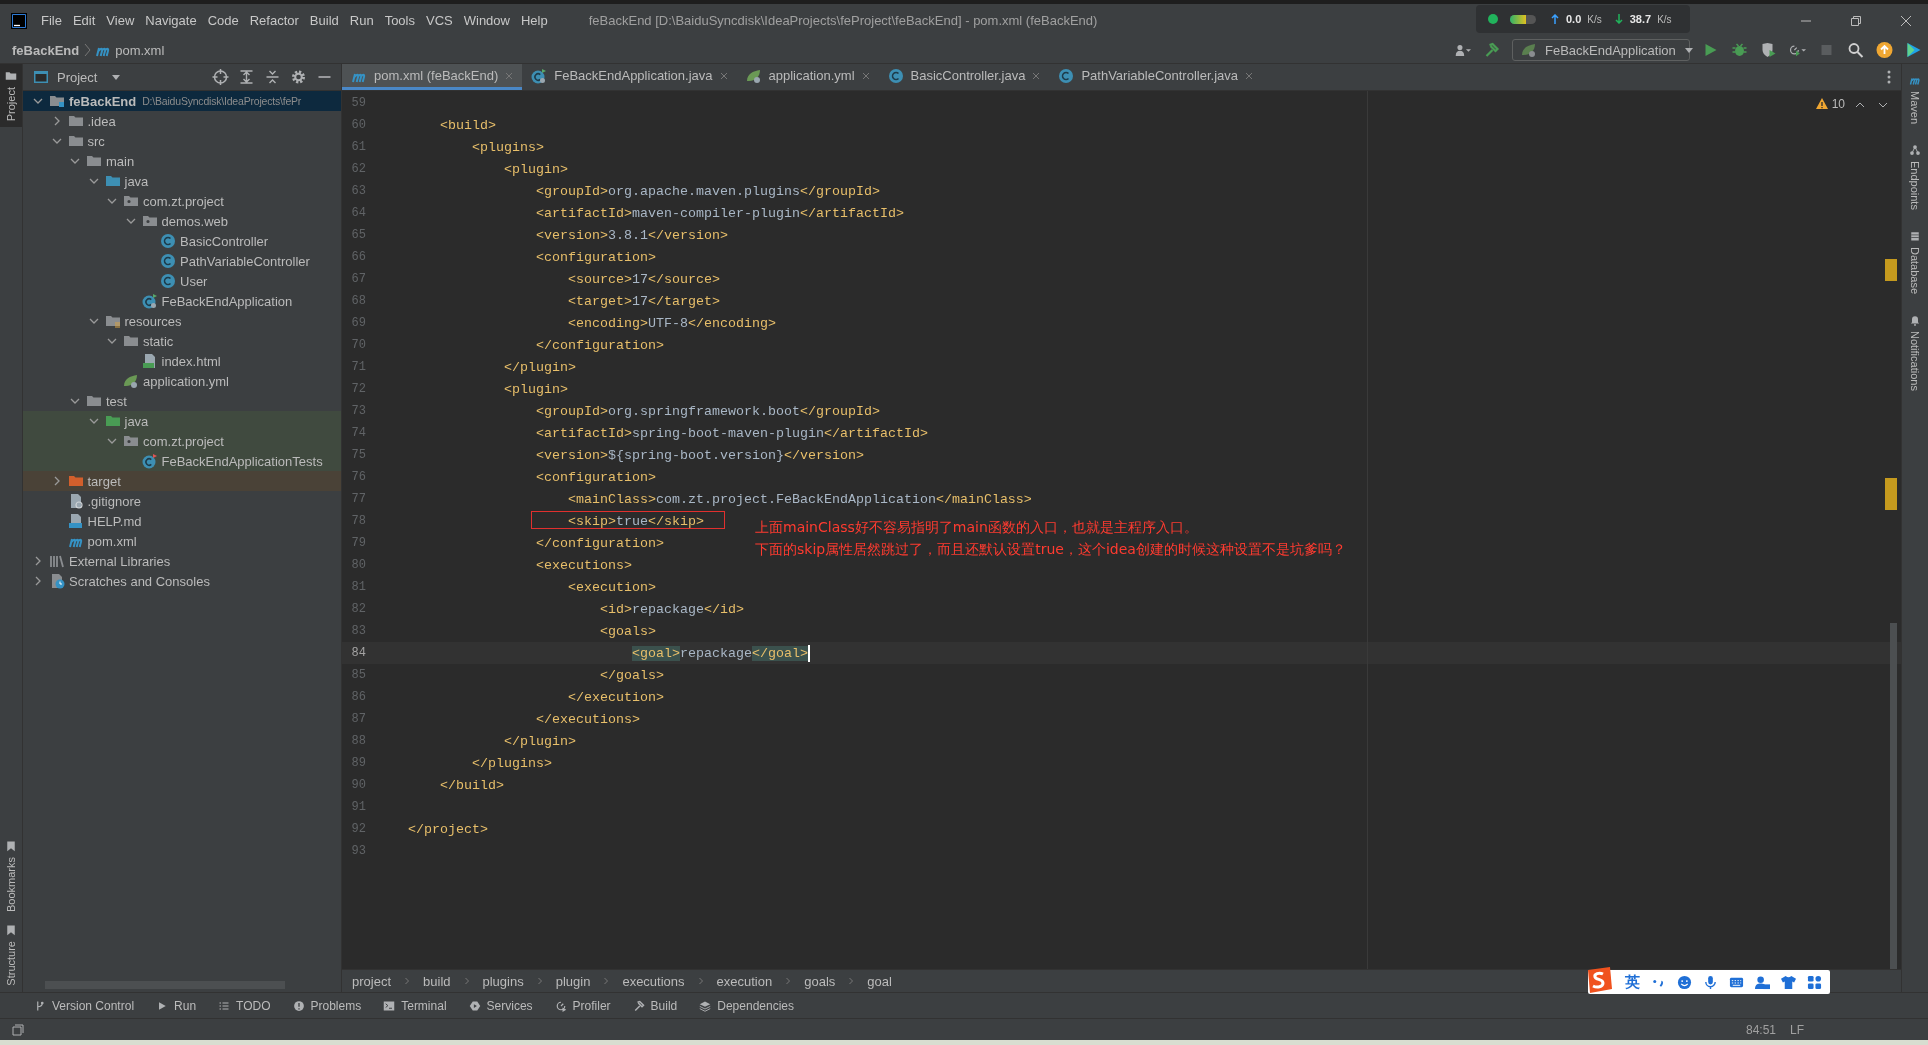 This screenshot has width=1928, height=1045. Describe the element at coordinates (629, 77) in the screenshot. I see `editor-tab: FeBackEndApplication.java` at that location.